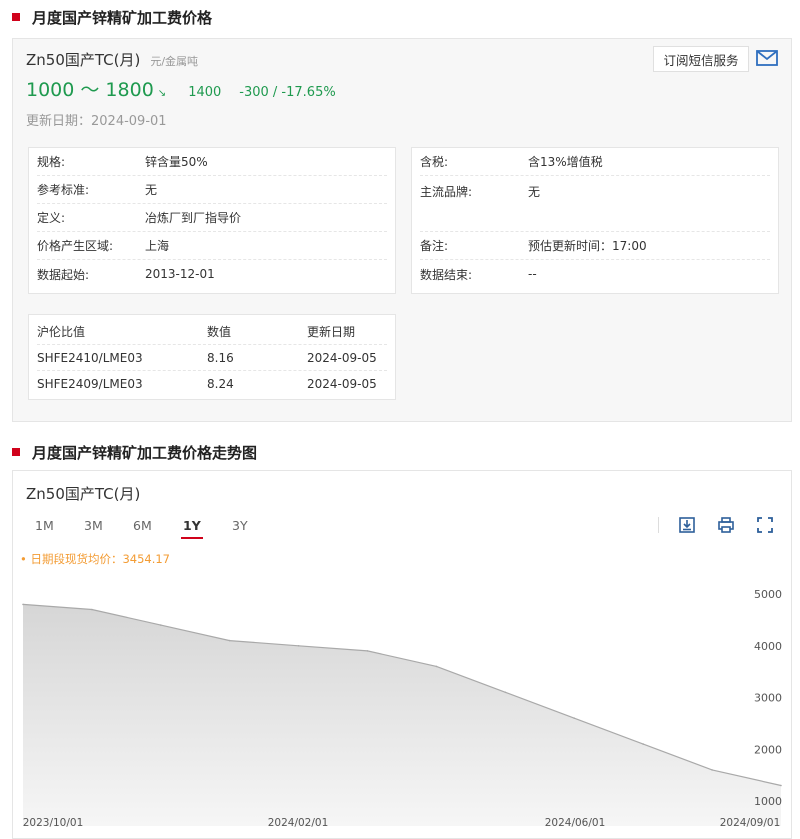 Image resolution: width=800 pixels, height=839 pixels. I want to click on x-tick-label: 2024/09/01, so click(750, 823).